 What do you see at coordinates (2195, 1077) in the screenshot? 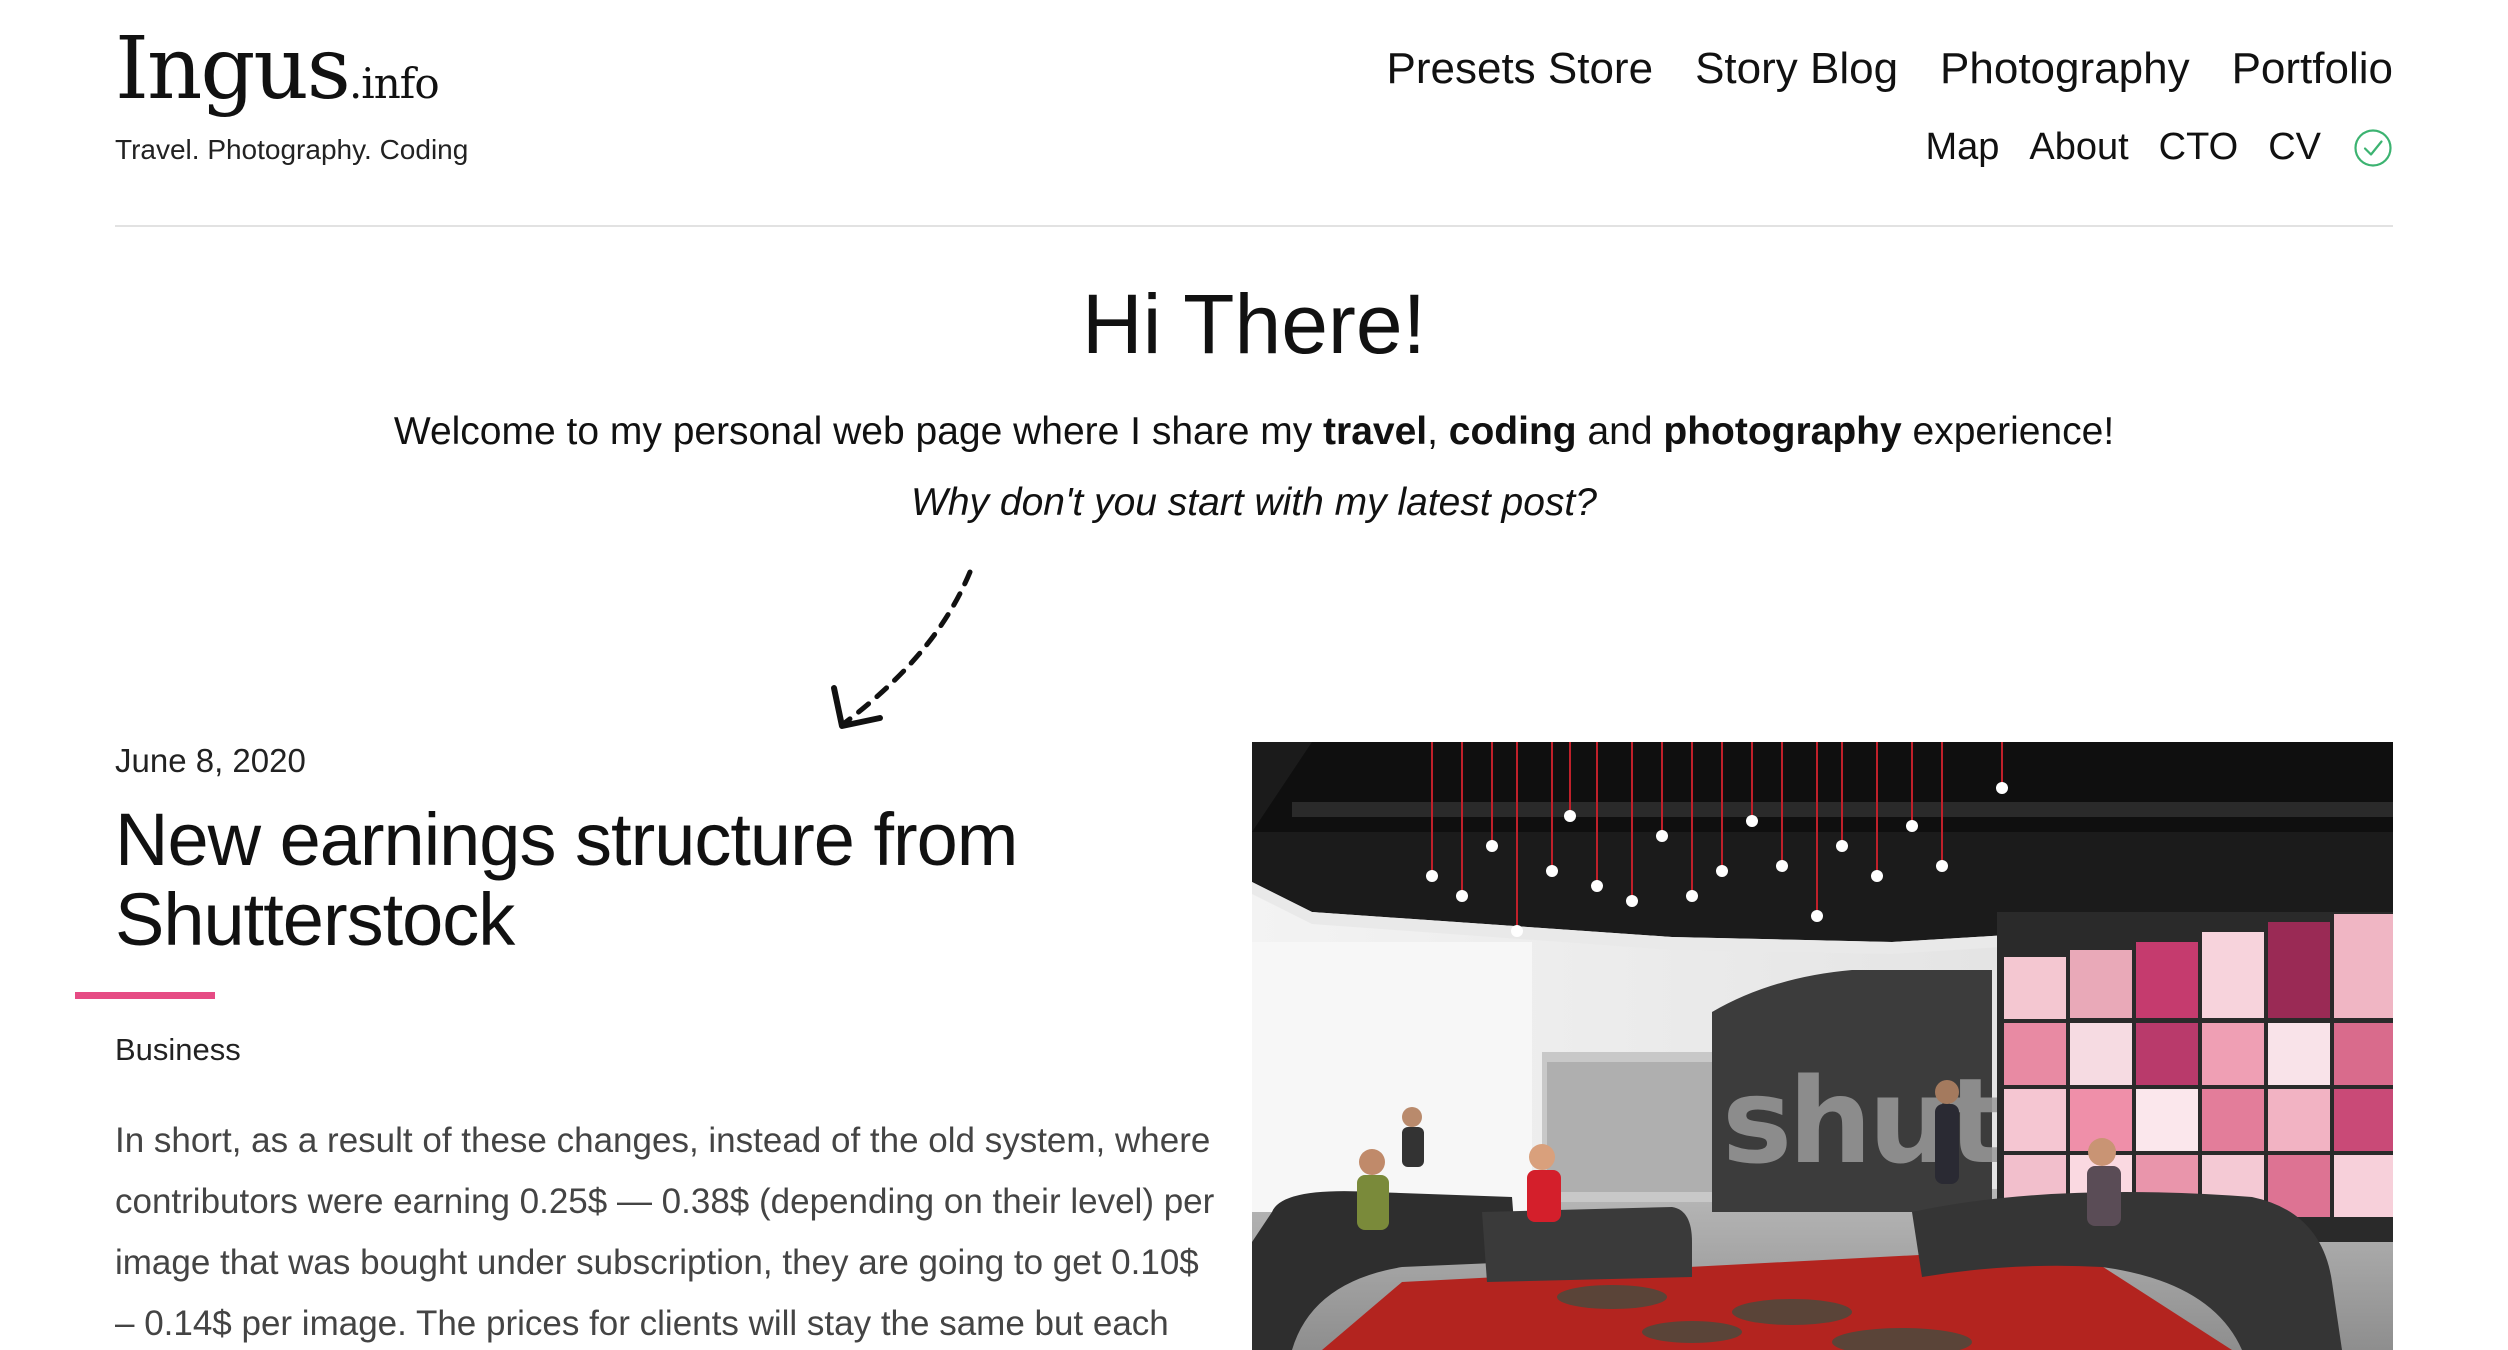
I see `video-wall` at bounding box center [2195, 1077].